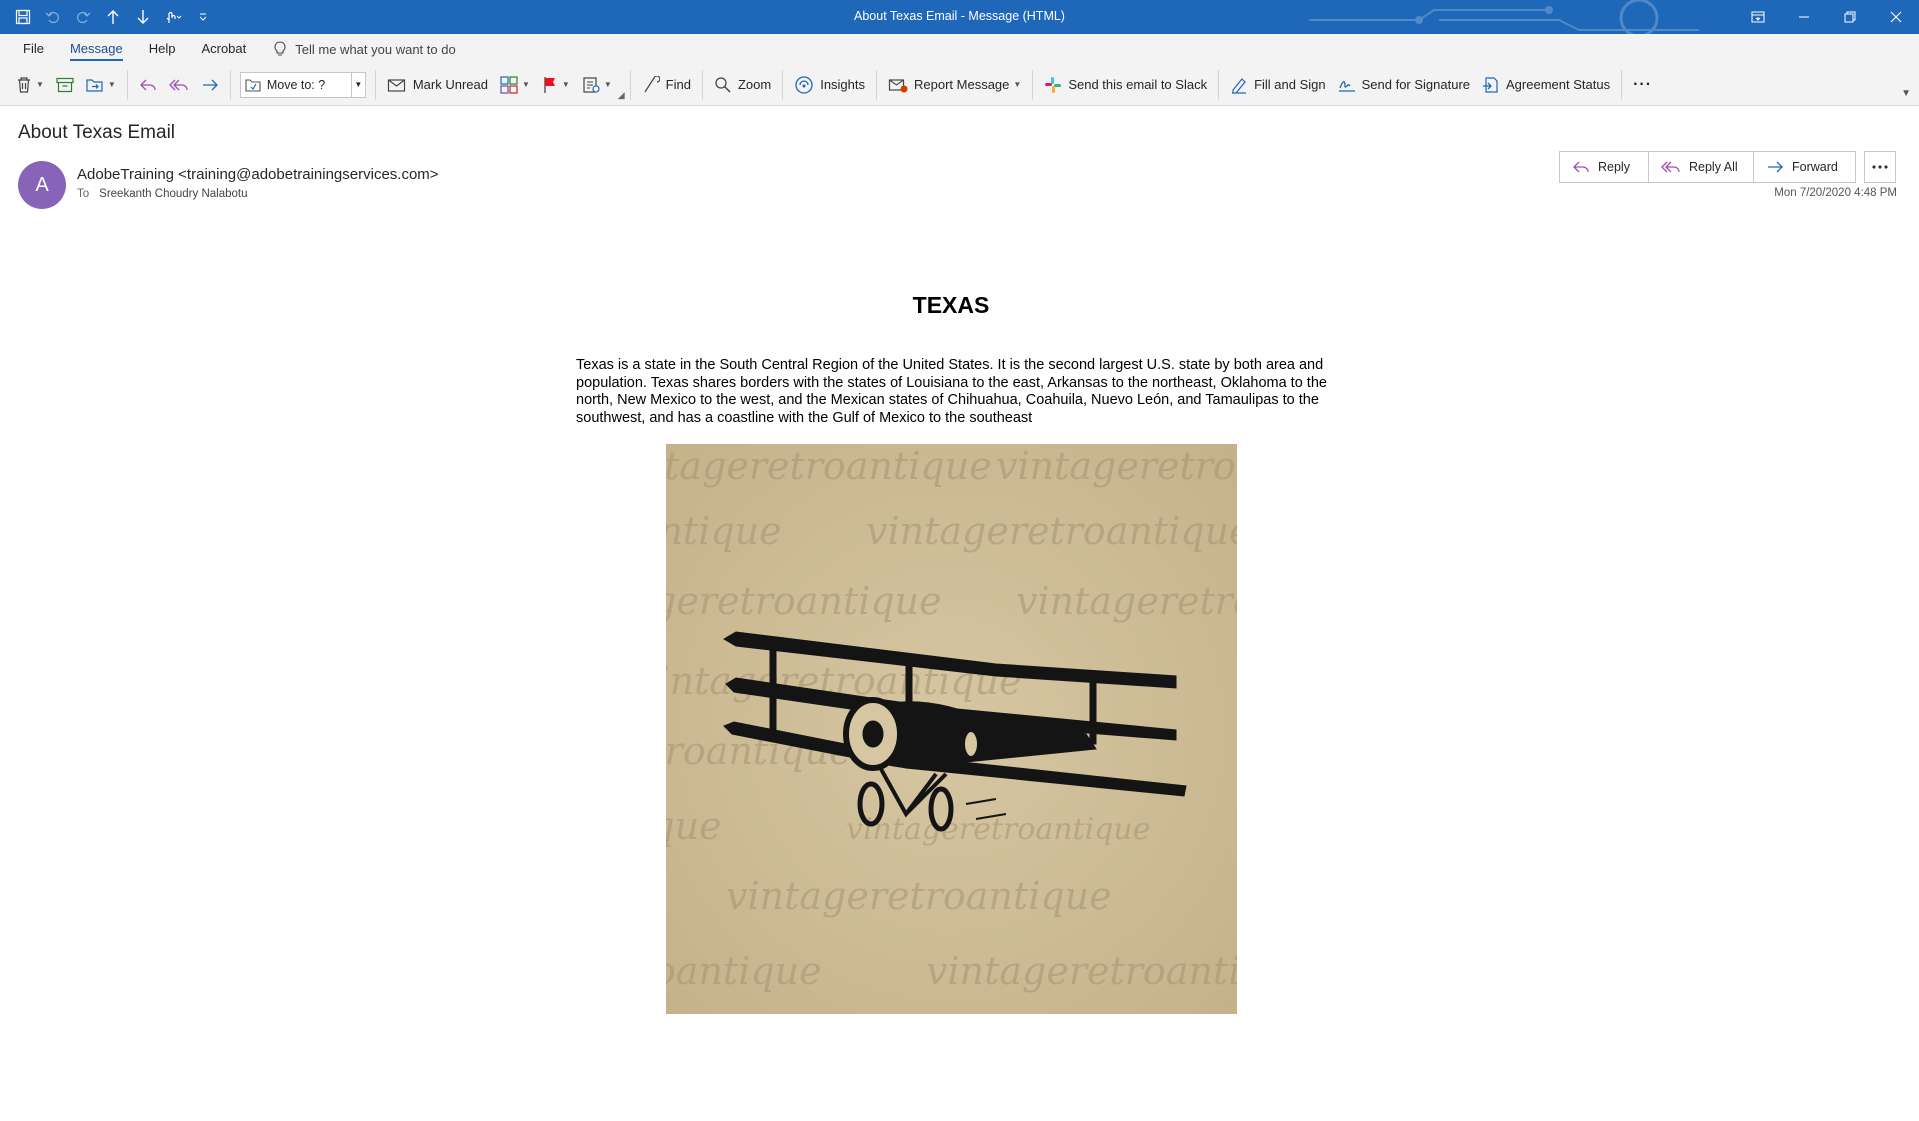 This screenshot has width=1919, height=1121. I want to click on reply-button: Reply, so click(1604, 167).